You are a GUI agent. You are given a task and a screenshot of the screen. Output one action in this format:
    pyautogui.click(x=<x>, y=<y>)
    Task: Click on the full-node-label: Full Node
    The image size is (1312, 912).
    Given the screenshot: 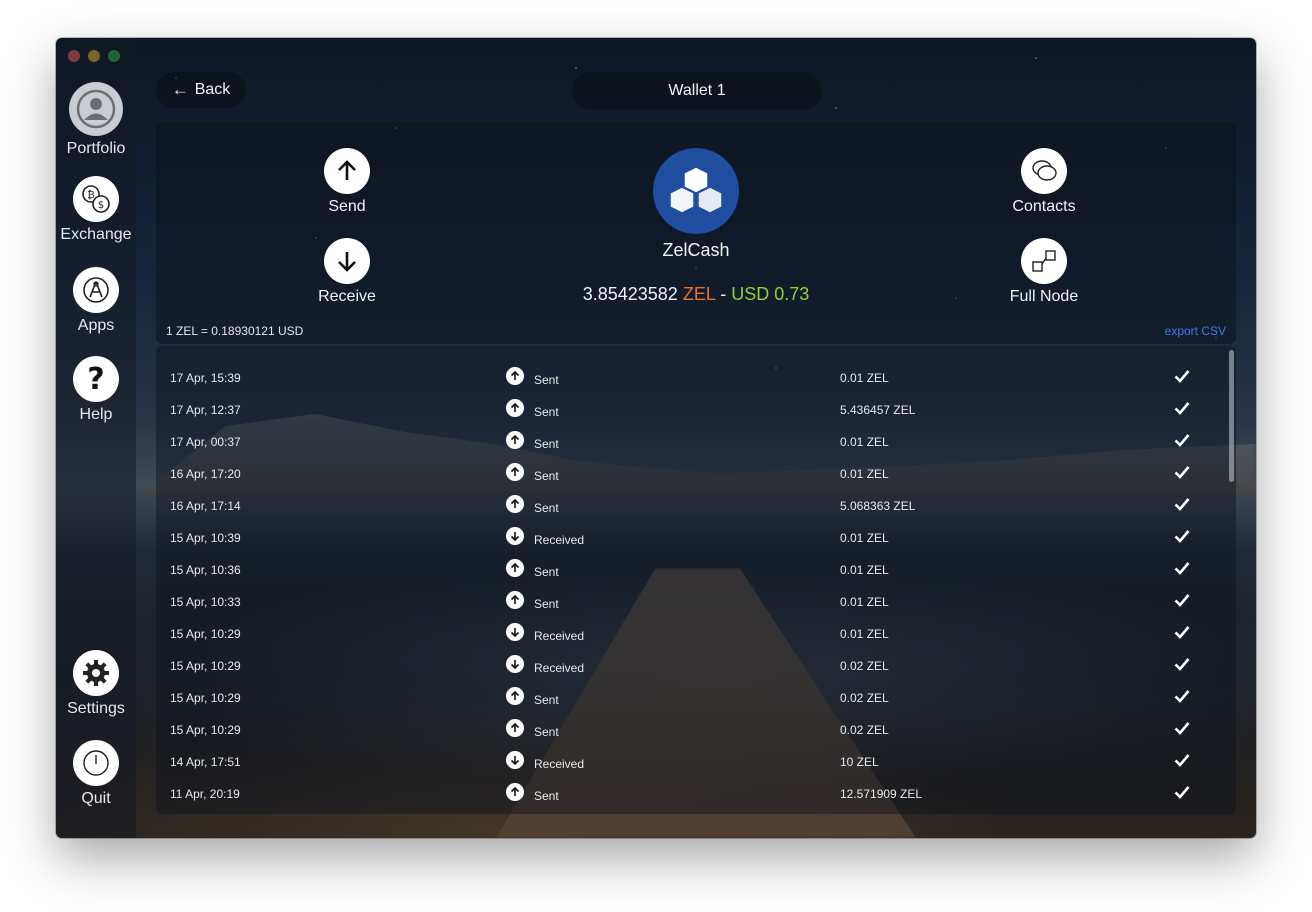 What is the action you would take?
    pyautogui.click(x=1044, y=296)
    